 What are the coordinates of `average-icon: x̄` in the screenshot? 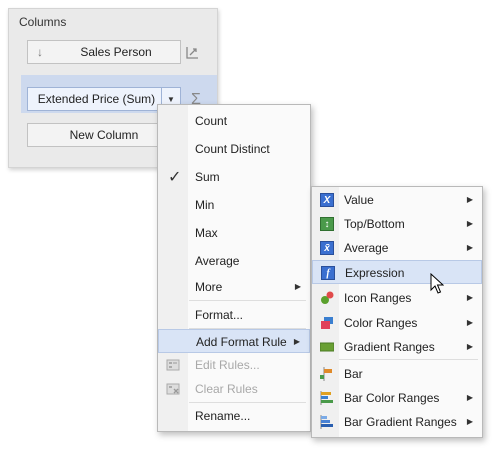 It's located at (327, 248).